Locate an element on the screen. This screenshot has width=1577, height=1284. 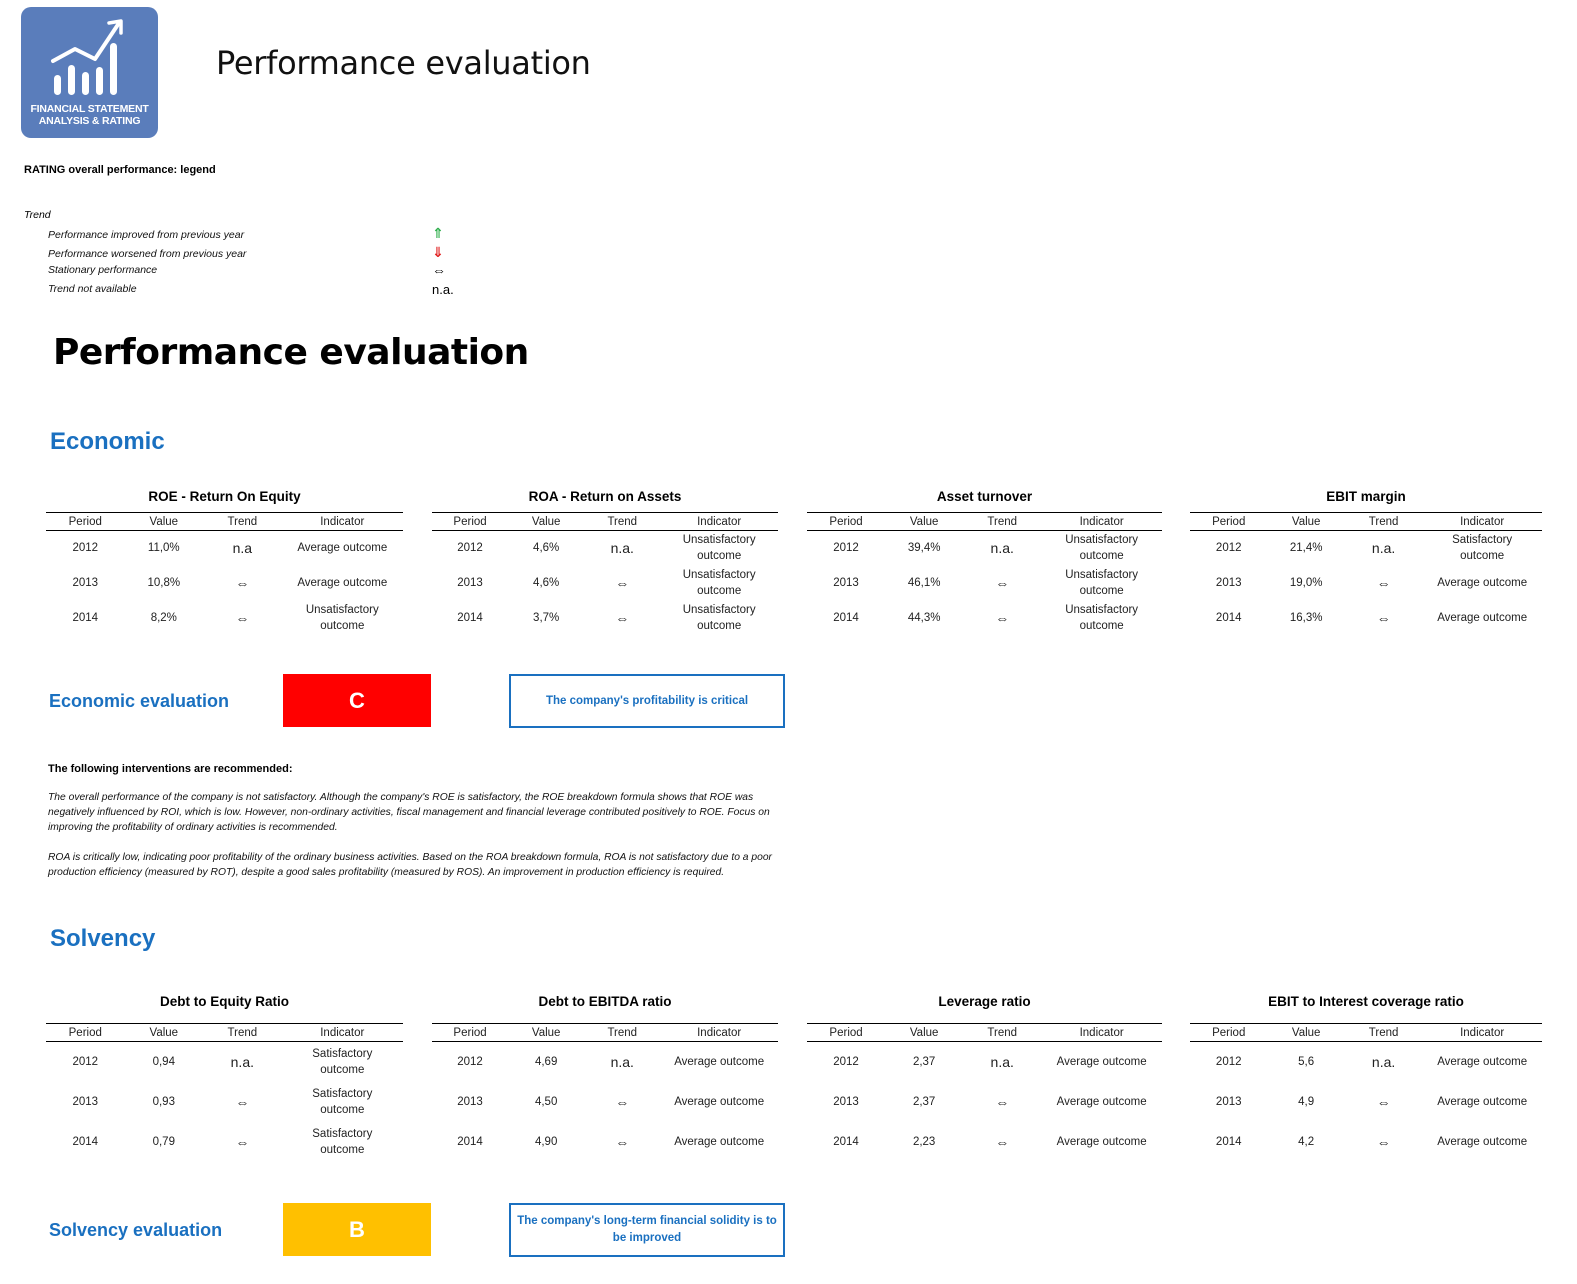
table-row: 2014 2,23 ⇔ Average outcome is located at coordinates (984, 1142).